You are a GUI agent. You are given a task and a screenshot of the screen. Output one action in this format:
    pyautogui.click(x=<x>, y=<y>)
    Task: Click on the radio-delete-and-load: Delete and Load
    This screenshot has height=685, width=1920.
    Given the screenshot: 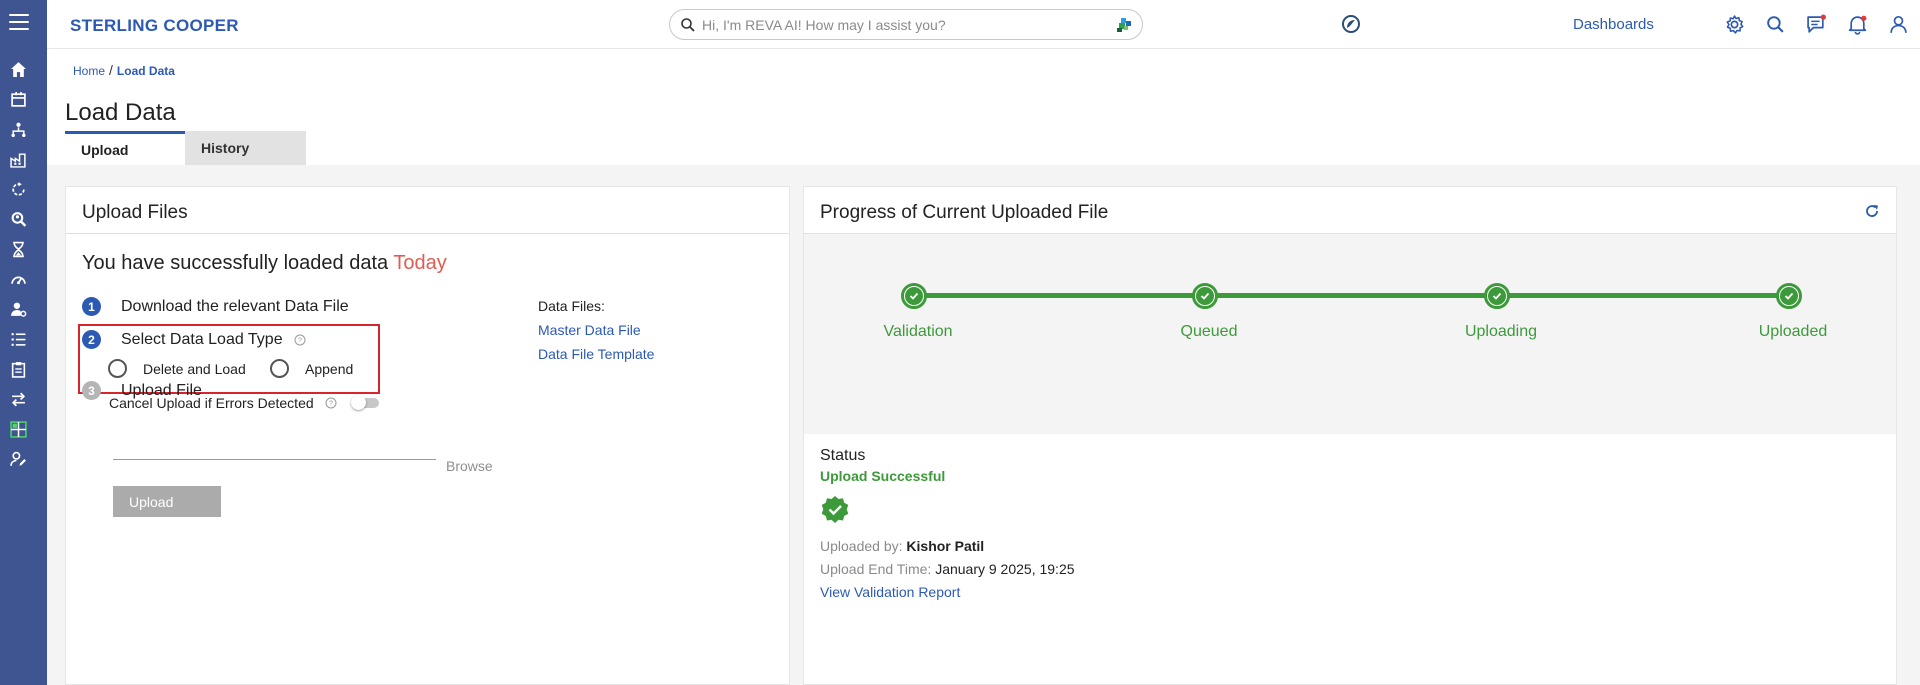 What is the action you would take?
    pyautogui.click(x=177, y=368)
    